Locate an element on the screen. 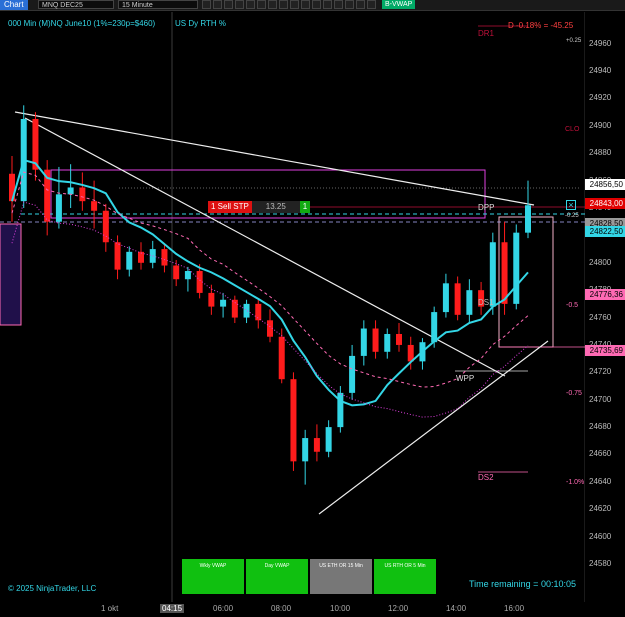 Image resolution: width=625 pixels, height=617 pixels. left-range-box is located at coordinates (11, 274).